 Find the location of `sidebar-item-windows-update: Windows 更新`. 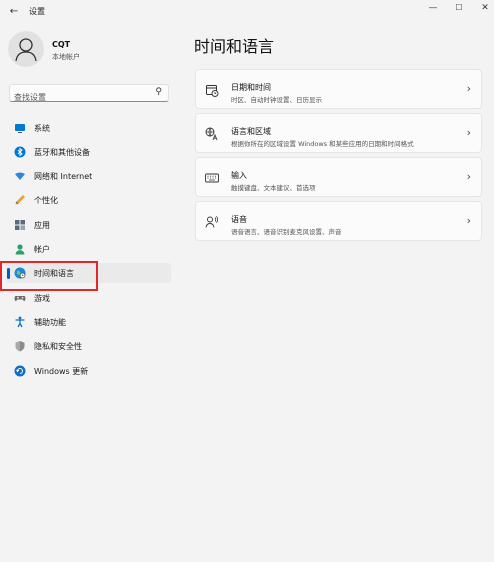

sidebar-item-windows-update: Windows 更新 is located at coordinates (88, 371).